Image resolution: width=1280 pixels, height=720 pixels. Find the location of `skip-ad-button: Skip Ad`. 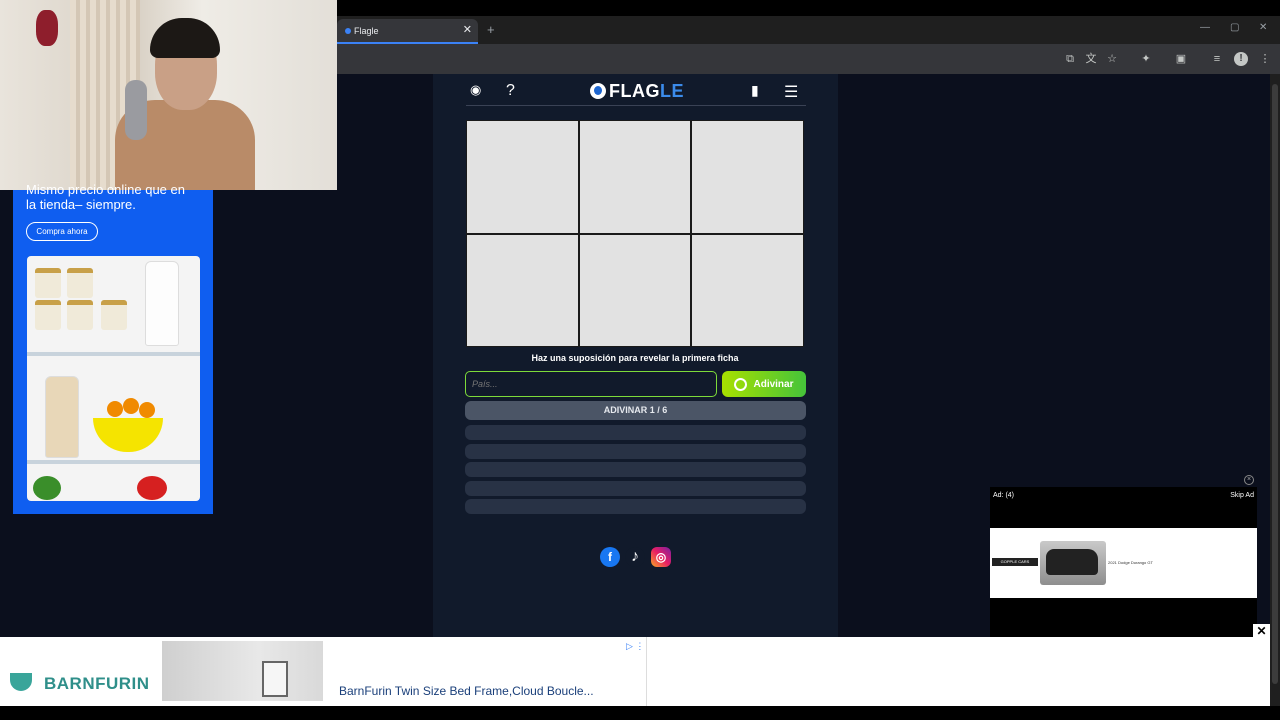

skip-ad-button: Skip Ad is located at coordinates (1242, 495).